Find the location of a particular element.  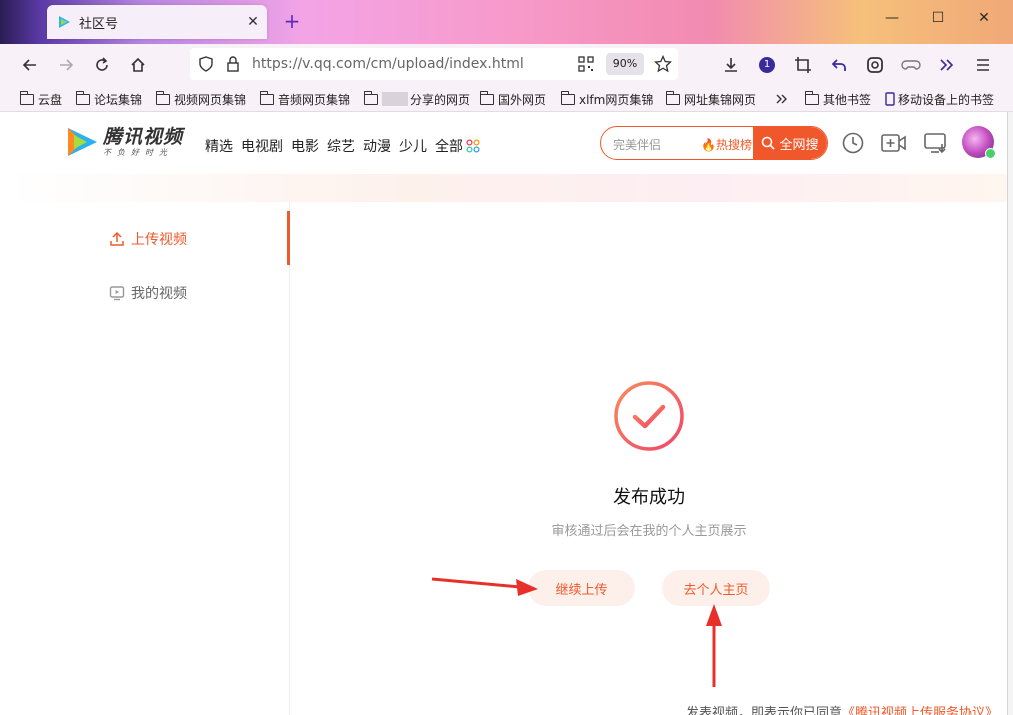

header-banner-strip is located at coordinates (507, 188).